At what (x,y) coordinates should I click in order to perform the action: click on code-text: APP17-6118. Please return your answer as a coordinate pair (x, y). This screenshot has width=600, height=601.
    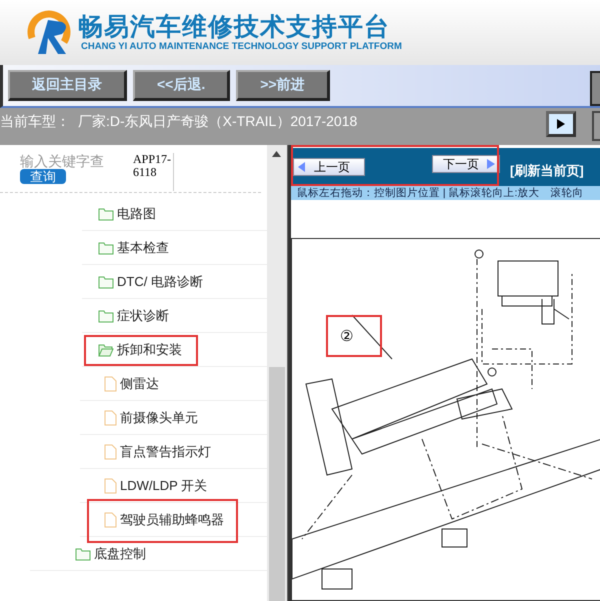
    Looking at the image, I should click on (153, 172).